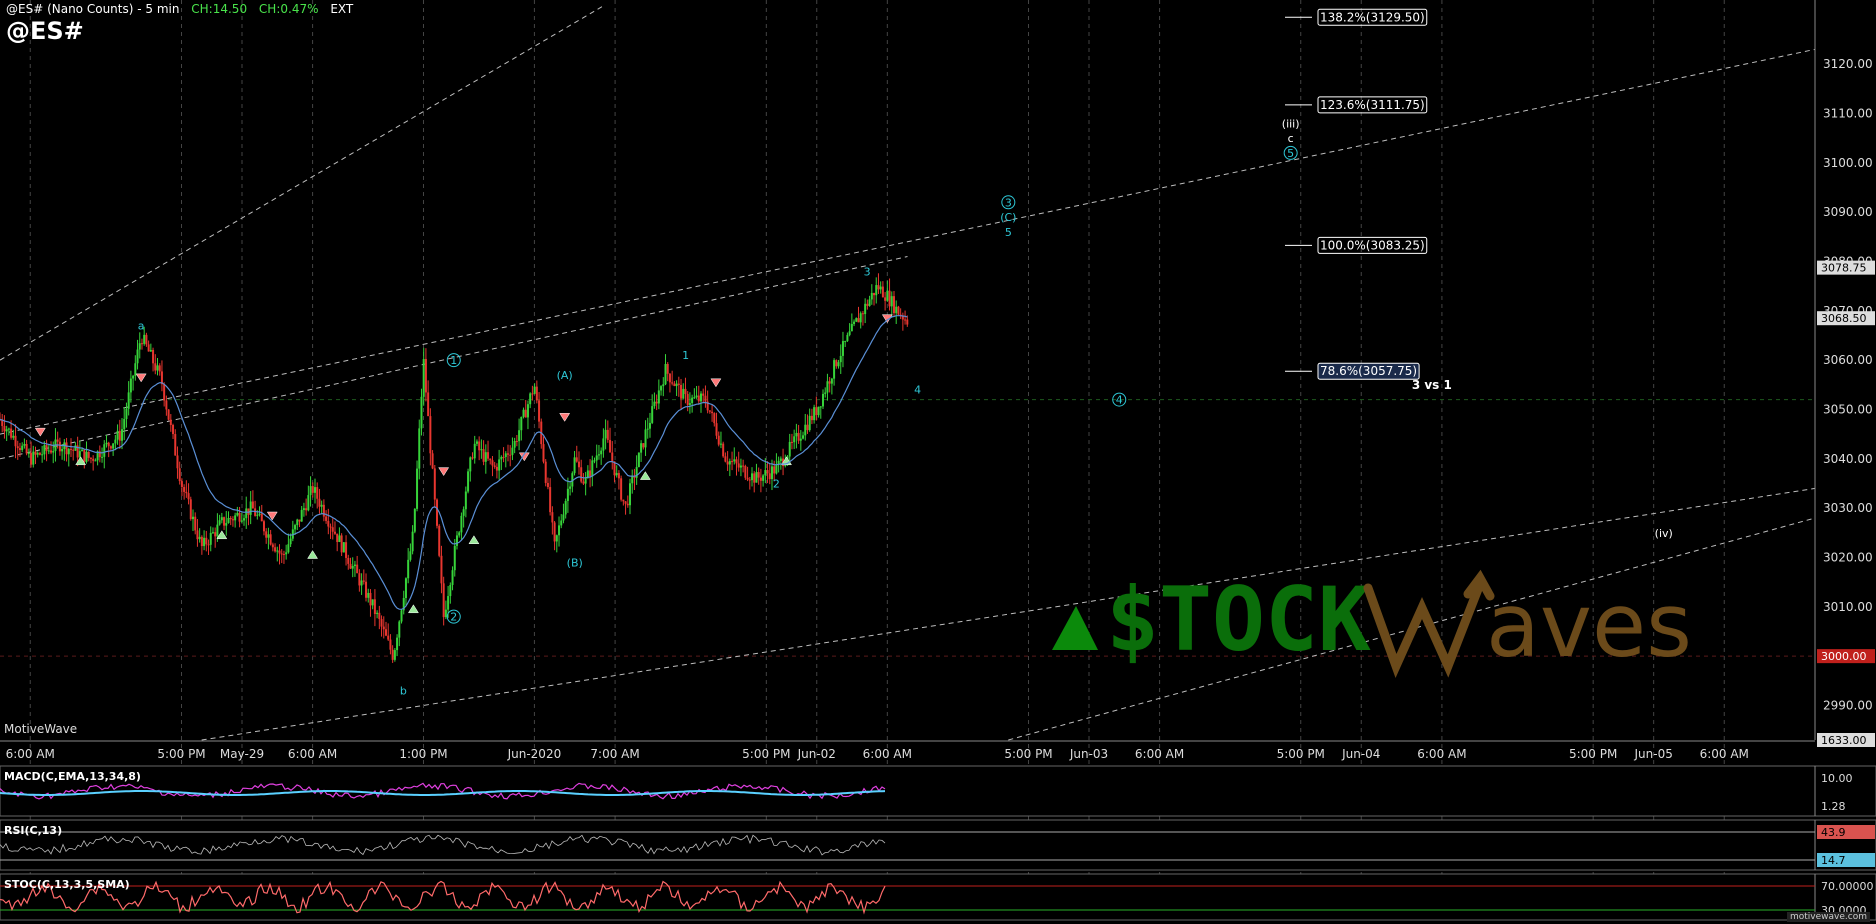 This screenshot has width=1876, height=924. What do you see at coordinates (1372, 245) in the screenshot?
I see `fib-label: 100.0%(3083.25)` at bounding box center [1372, 245].